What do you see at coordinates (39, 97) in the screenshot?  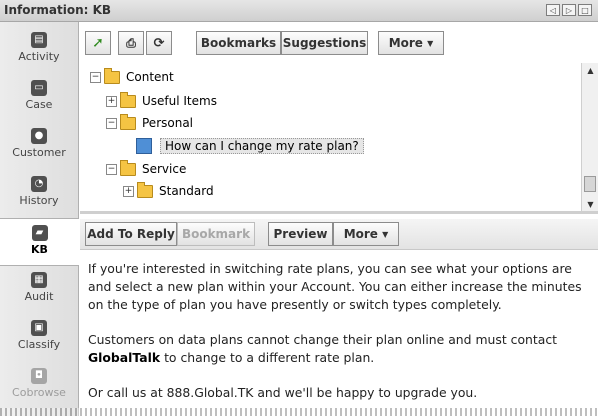 I see `sidebar-item-case: ▭ Case` at bounding box center [39, 97].